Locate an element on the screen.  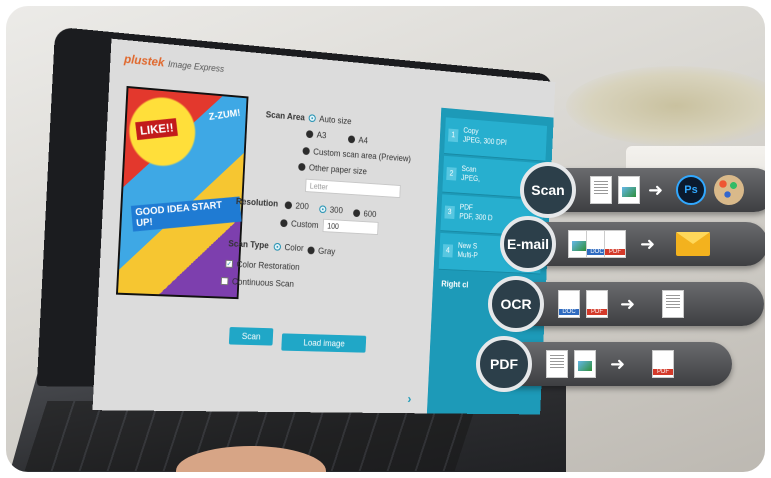
custom-area-label: Custom scan area (Preview) is located at coordinates (362, 155).